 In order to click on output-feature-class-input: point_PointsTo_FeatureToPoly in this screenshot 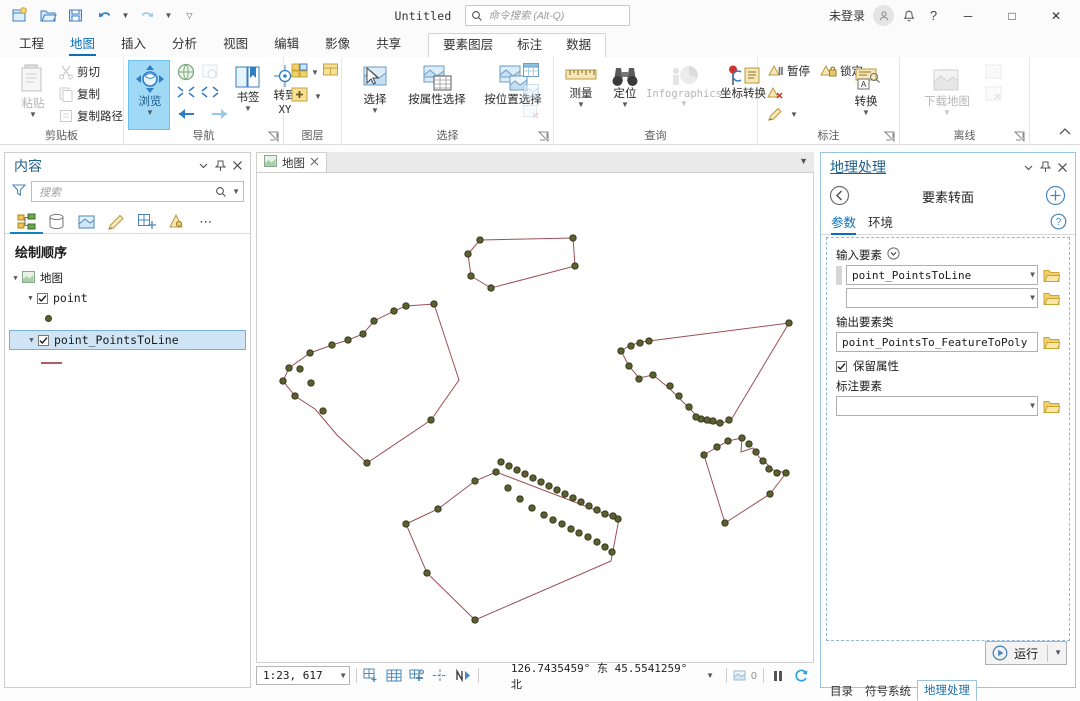, I will do `click(937, 342)`.